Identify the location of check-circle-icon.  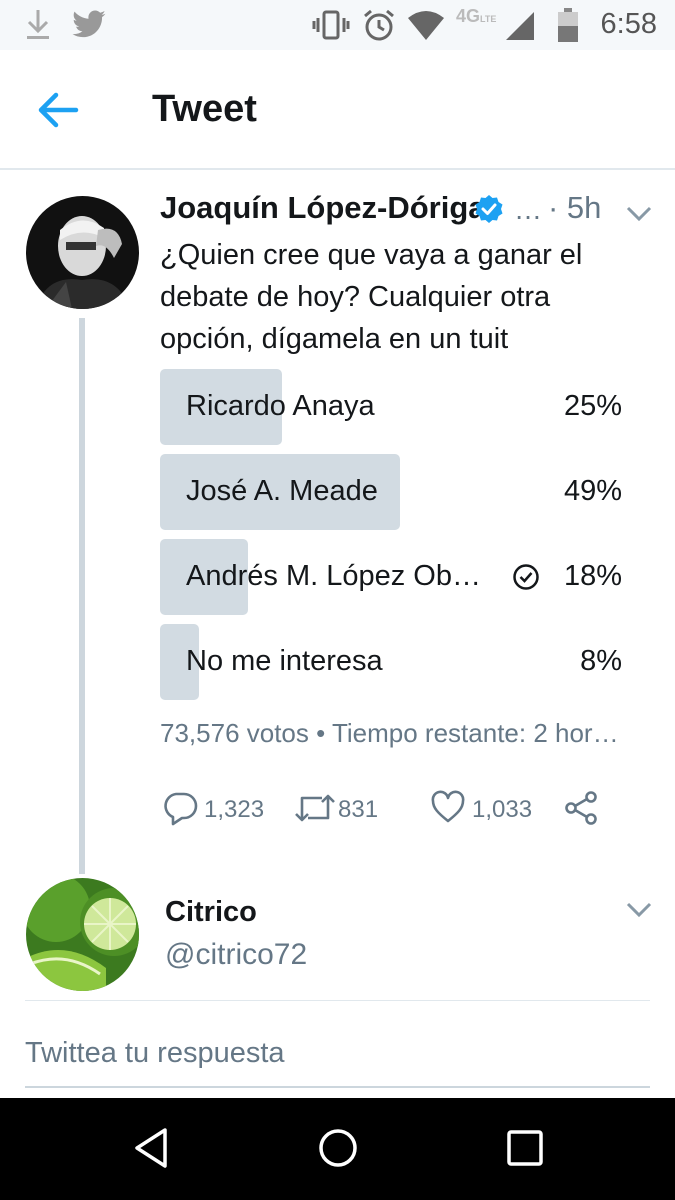
(526, 577).